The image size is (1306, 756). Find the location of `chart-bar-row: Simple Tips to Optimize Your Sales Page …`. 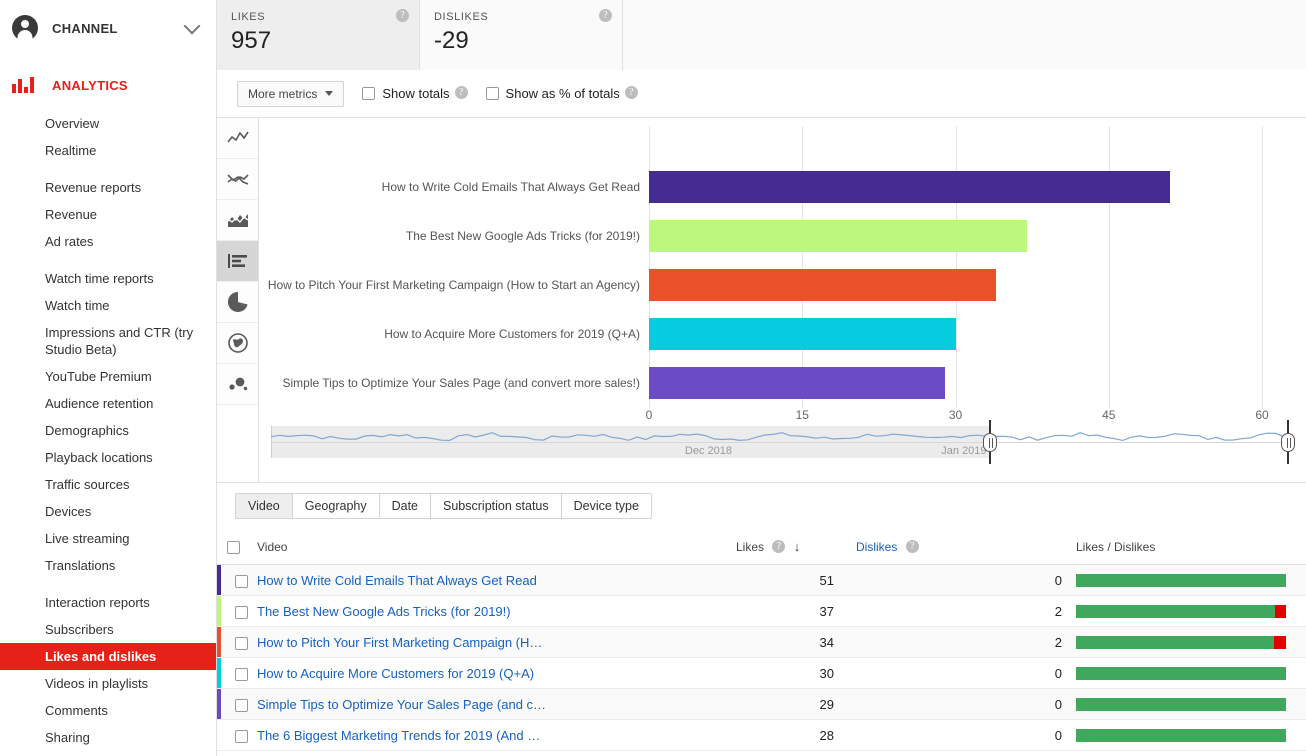

chart-bar-row: Simple Tips to Optimize Your Sales Page … is located at coordinates (614, 383).